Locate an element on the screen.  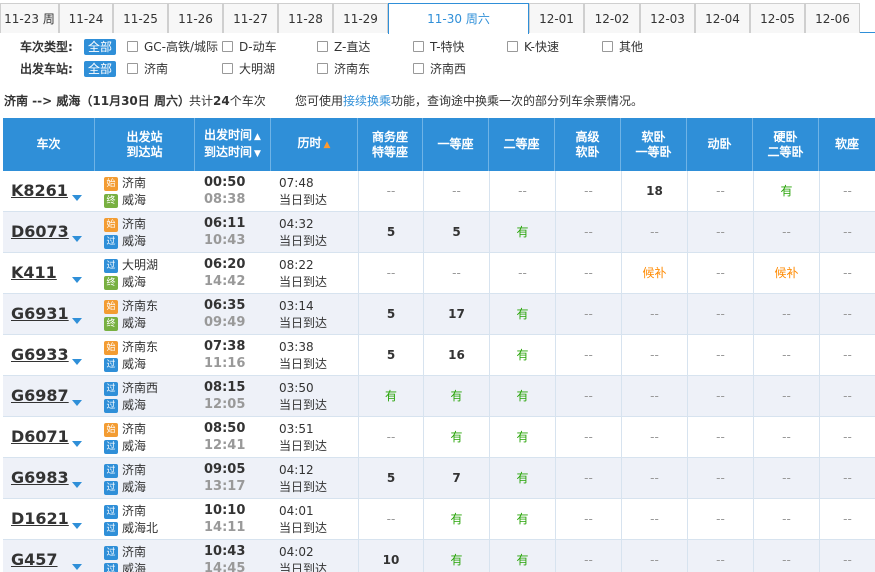
train-type-option: 其他 is located at coordinates (622, 47).